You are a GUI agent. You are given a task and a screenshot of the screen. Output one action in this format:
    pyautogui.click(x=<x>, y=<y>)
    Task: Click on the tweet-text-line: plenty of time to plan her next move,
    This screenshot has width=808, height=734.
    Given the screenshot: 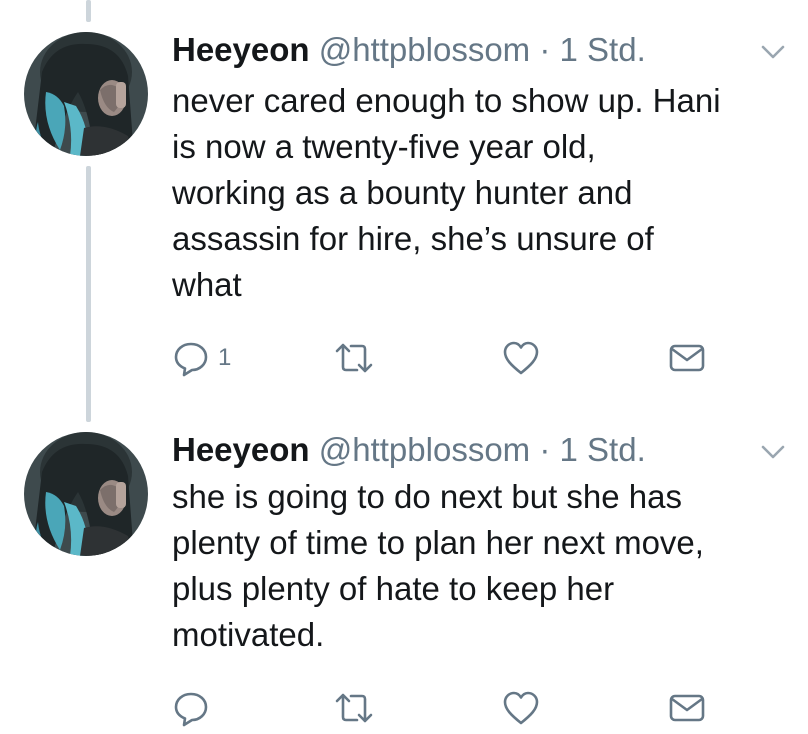 What is the action you would take?
    pyautogui.click(x=438, y=542)
    